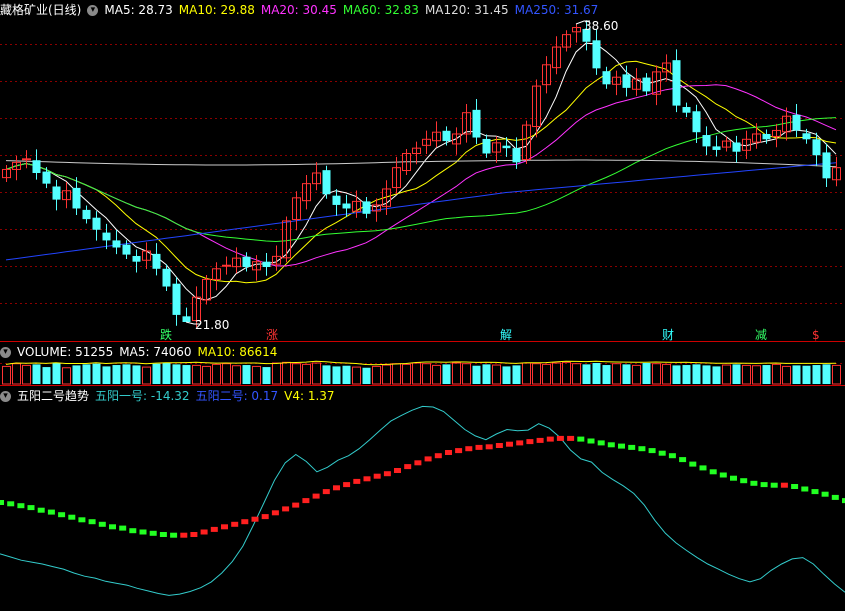  Describe the element at coordinates (668, 335) in the screenshot. I see `event-marker: 财` at that location.